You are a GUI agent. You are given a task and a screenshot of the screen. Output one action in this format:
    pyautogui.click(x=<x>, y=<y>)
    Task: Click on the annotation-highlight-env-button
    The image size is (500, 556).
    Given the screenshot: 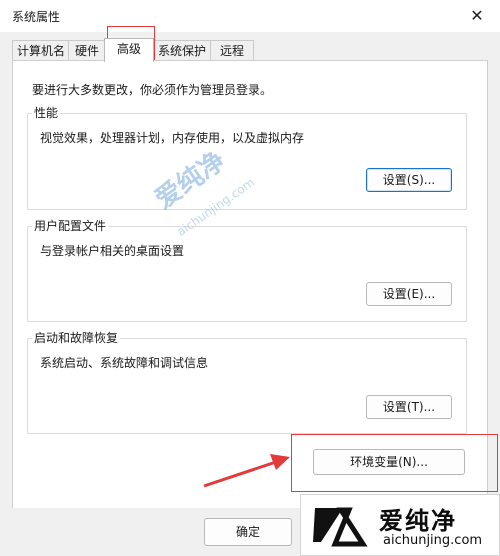 What is the action you would take?
    pyautogui.click(x=394, y=463)
    